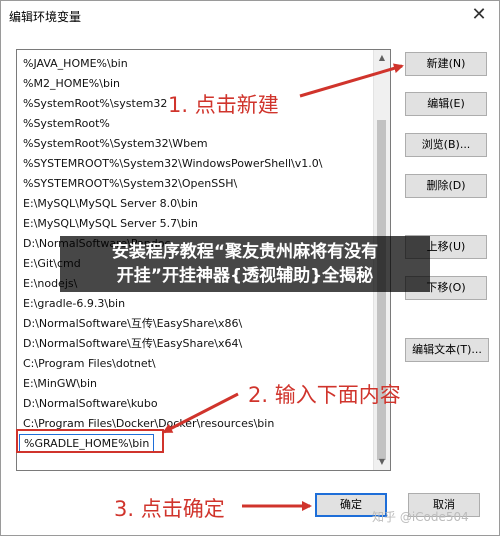 The height and width of the screenshot is (536, 500). I want to click on overlay-line1: 安装程序教程“聚友贵州麻将有没有, so click(245, 252).